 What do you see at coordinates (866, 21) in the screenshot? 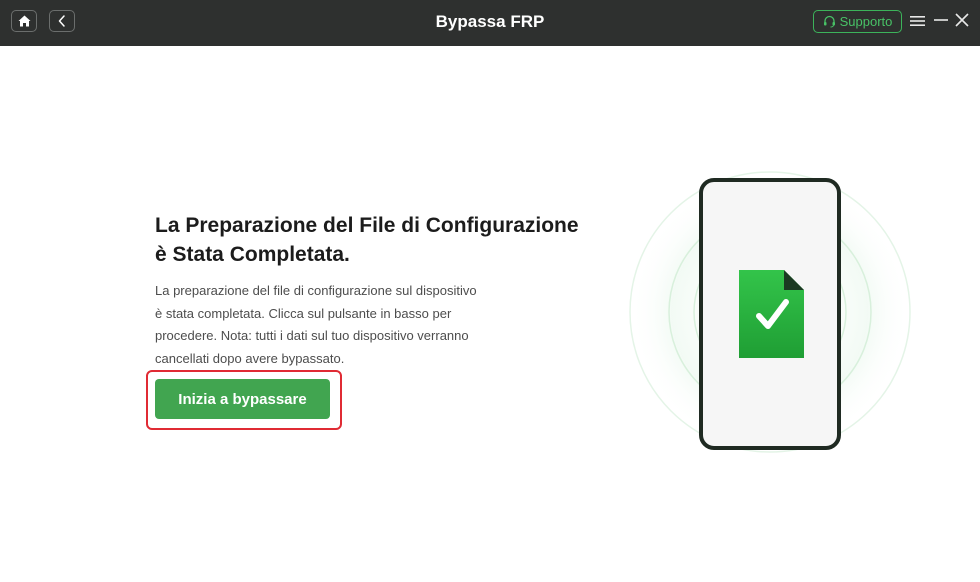
I see `support-label: Supporto` at bounding box center [866, 21].